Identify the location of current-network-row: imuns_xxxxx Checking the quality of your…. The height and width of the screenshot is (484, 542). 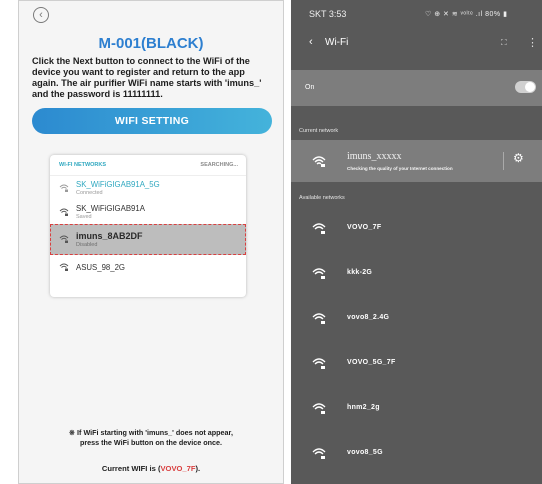
(416, 161).